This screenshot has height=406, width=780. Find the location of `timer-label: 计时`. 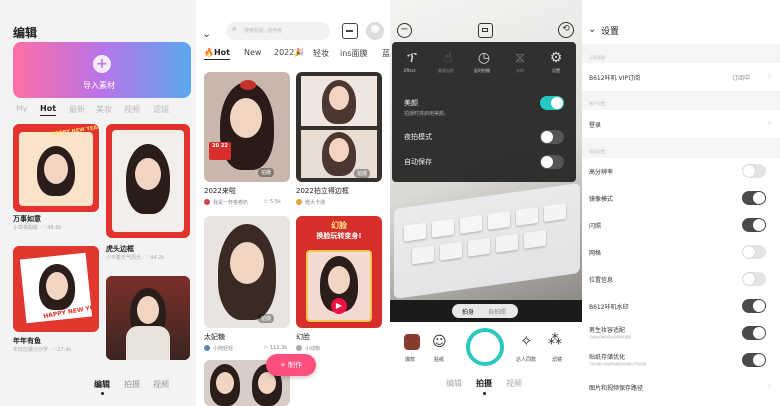

timer-label: 计时 is located at coordinates (520, 70).